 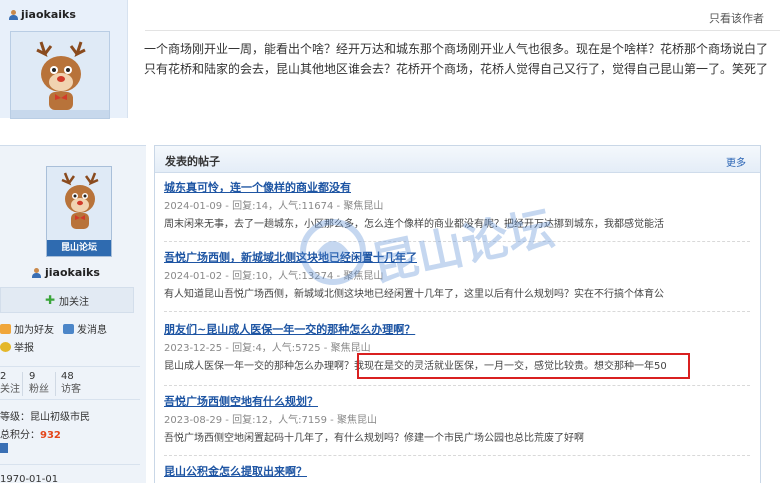 I want to click on thread-summary-text: 昆山成人医保一年一交的那种怎么办理啊？, so click(x=259, y=366).